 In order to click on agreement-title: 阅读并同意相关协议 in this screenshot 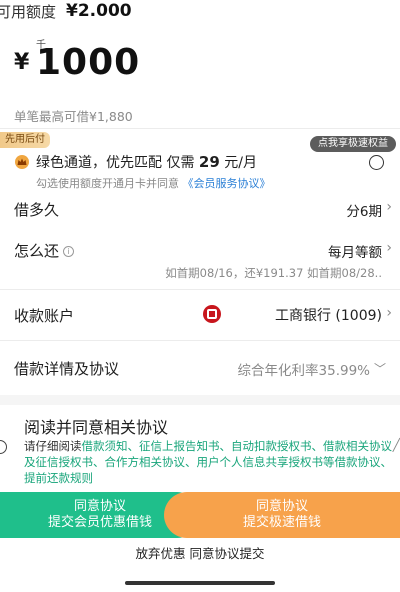, I will do `click(96, 427)`.